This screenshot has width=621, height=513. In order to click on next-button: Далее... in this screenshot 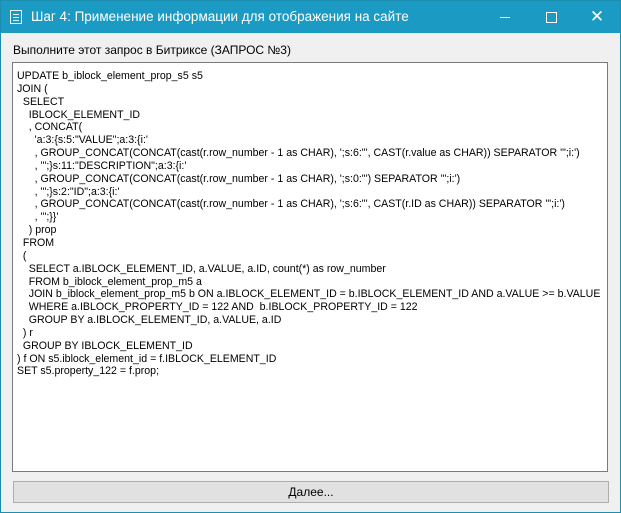, I will do `click(311, 492)`.